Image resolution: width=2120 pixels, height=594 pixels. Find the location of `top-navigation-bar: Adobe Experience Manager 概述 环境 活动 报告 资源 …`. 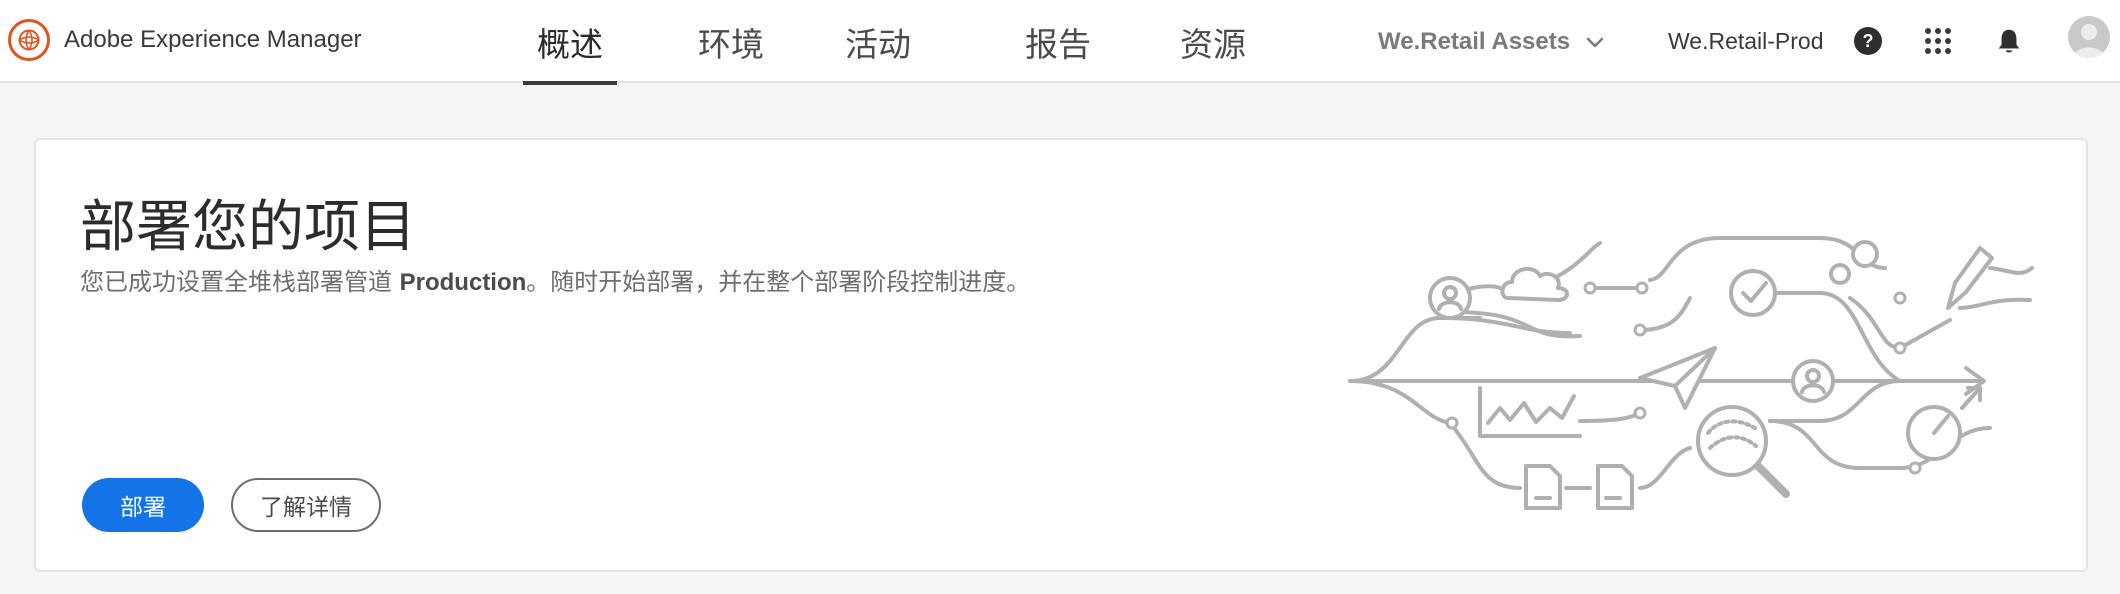

top-navigation-bar: Adobe Experience Manager 概述 环境 活动 报告 资源 … is located at coordinates (1060, 42).